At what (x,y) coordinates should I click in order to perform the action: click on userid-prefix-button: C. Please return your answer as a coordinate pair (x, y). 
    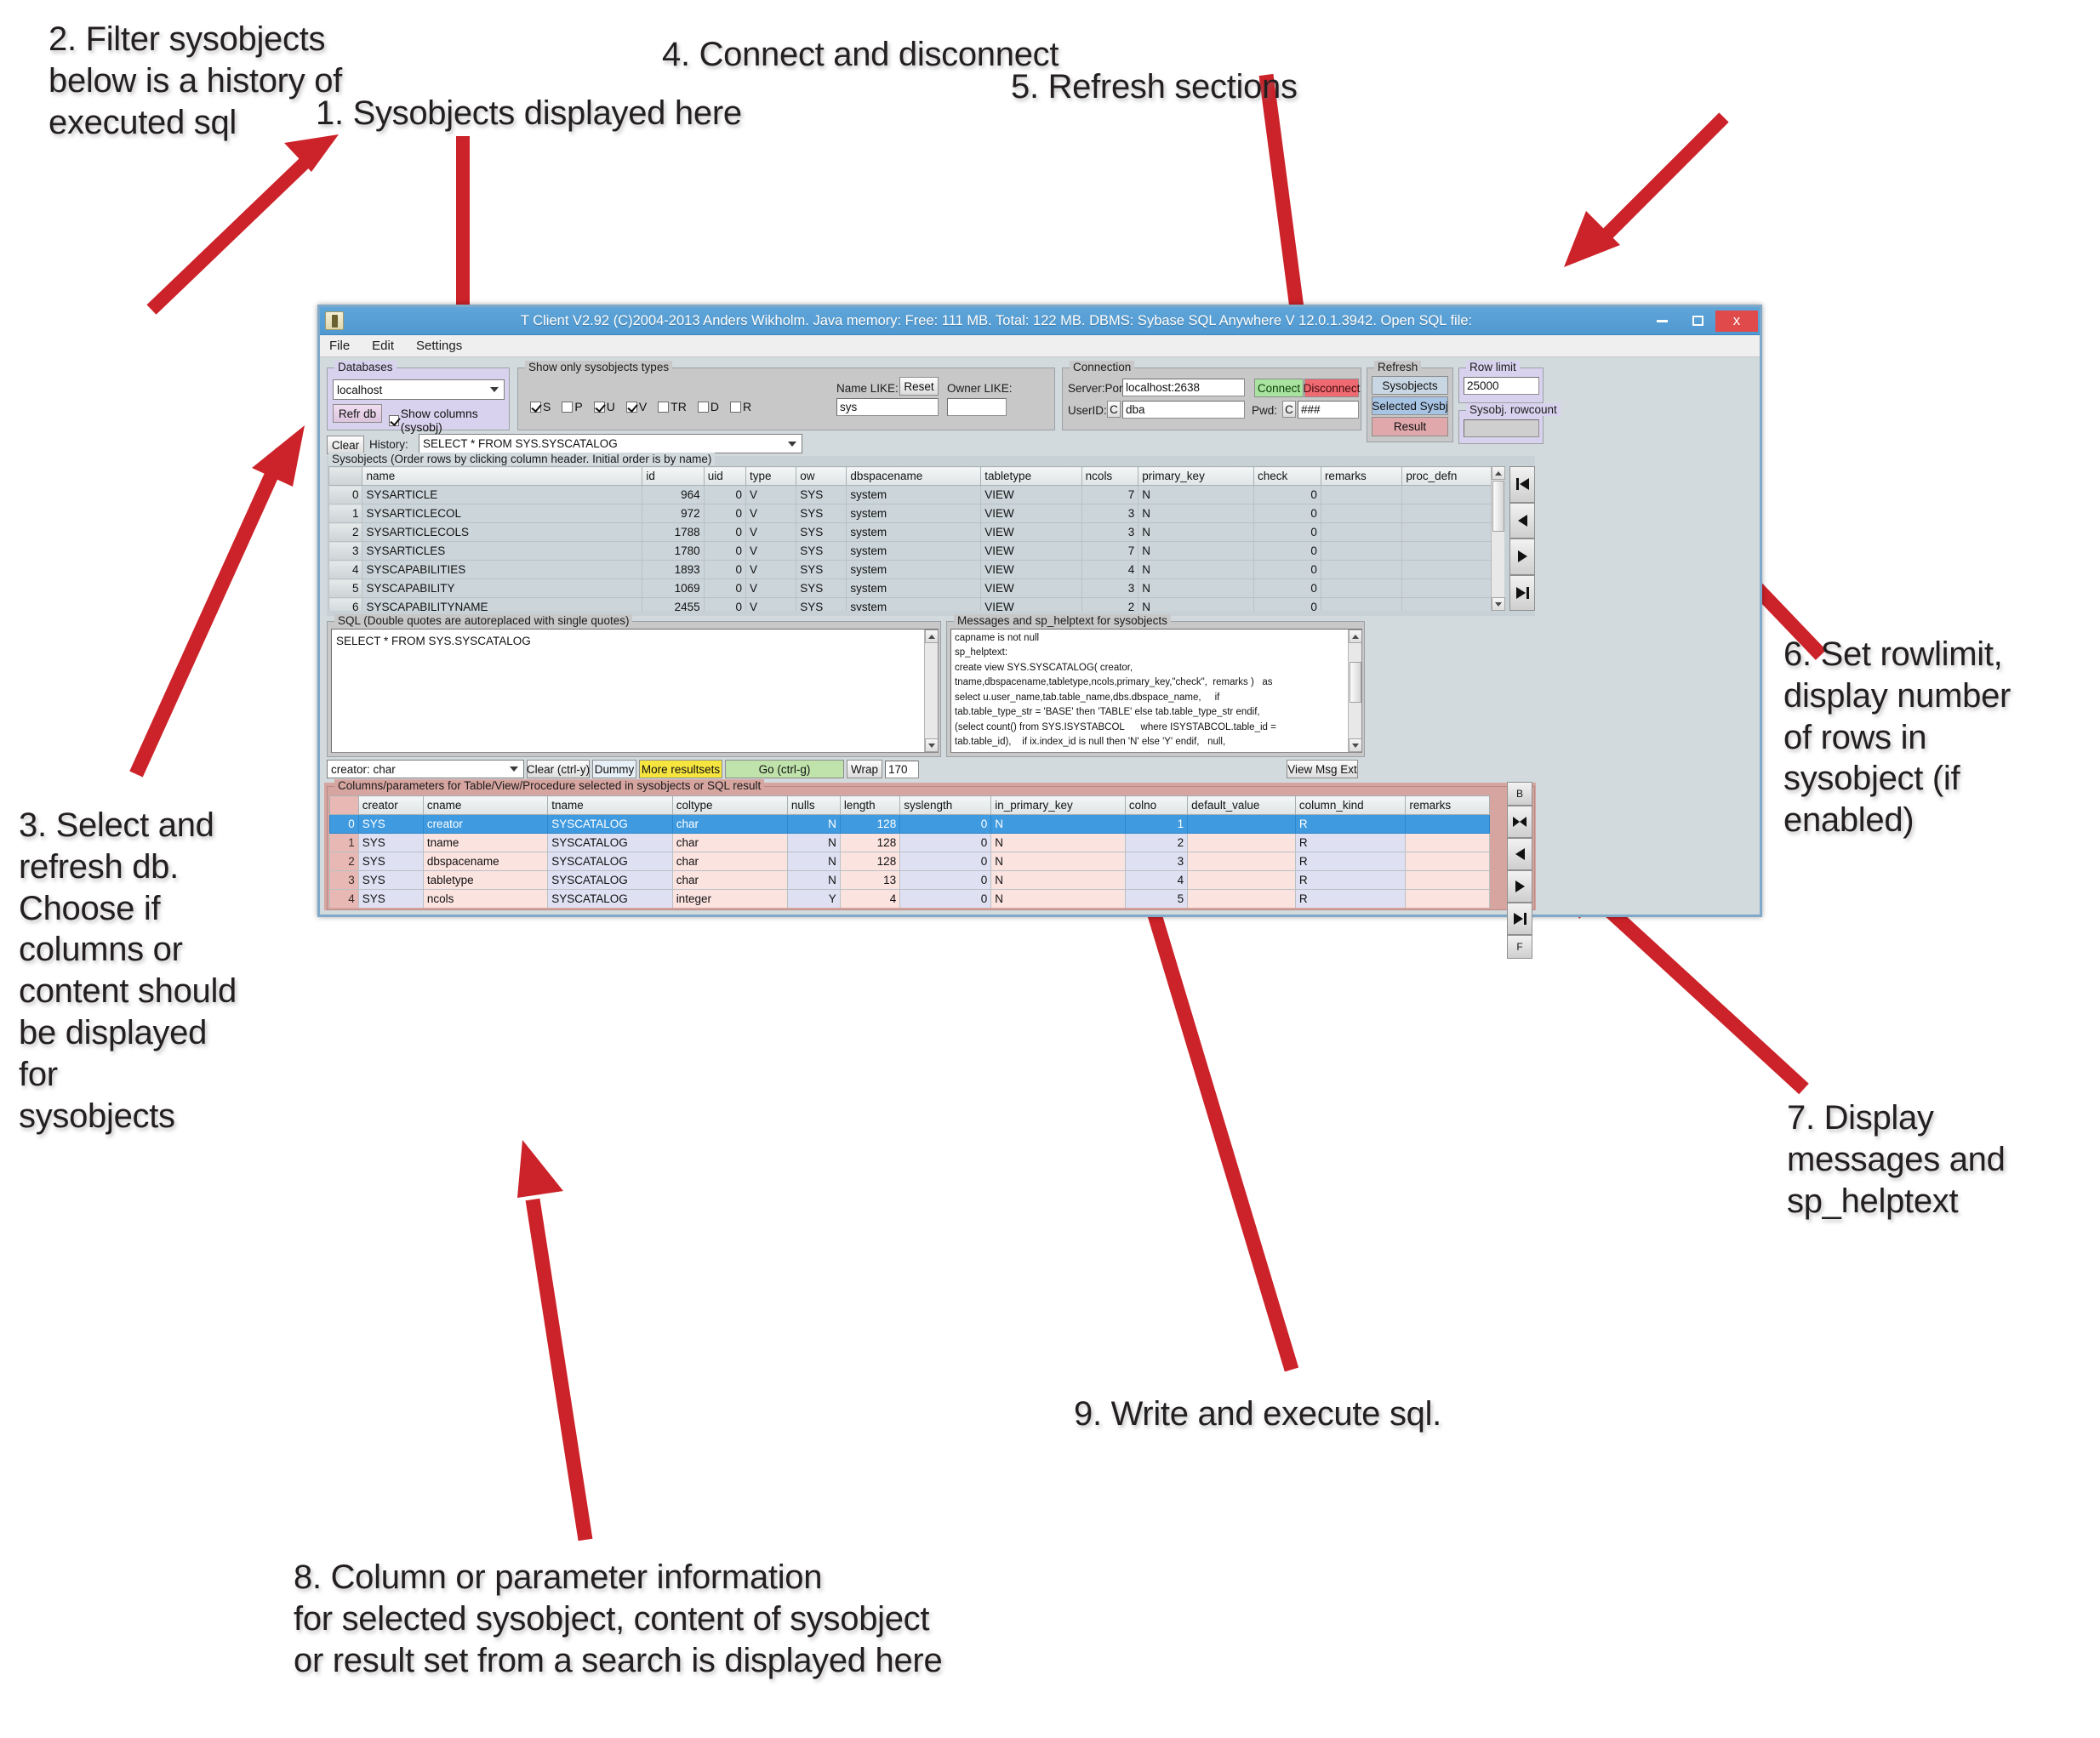
    Looking at the image, I should click on (1114, 409).